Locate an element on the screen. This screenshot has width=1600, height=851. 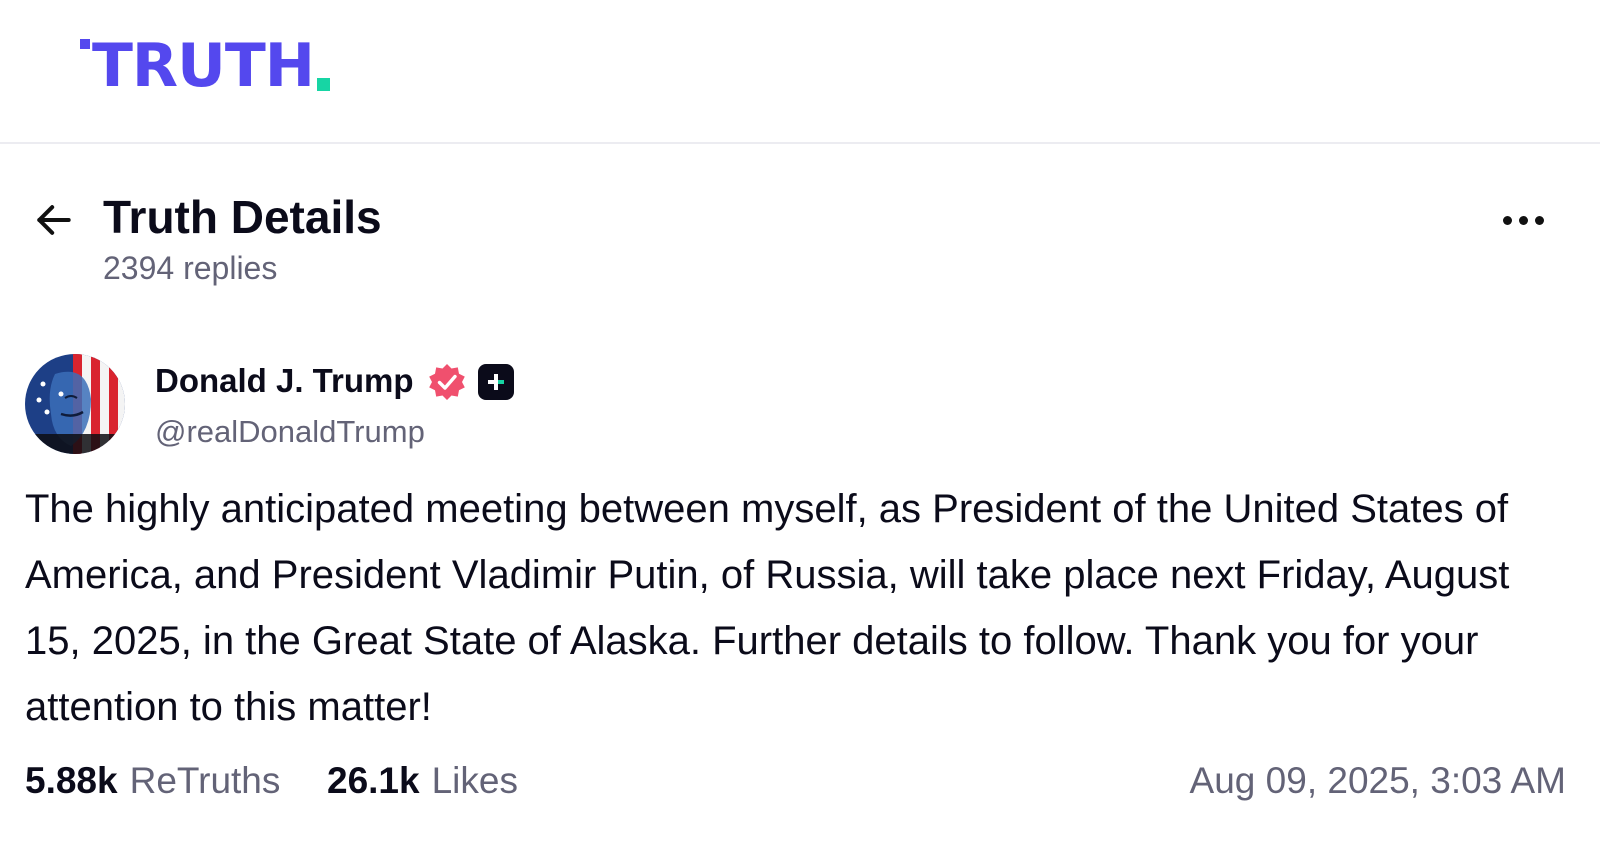
retruths-count: 5.88k is located at coordinates (71, 780).